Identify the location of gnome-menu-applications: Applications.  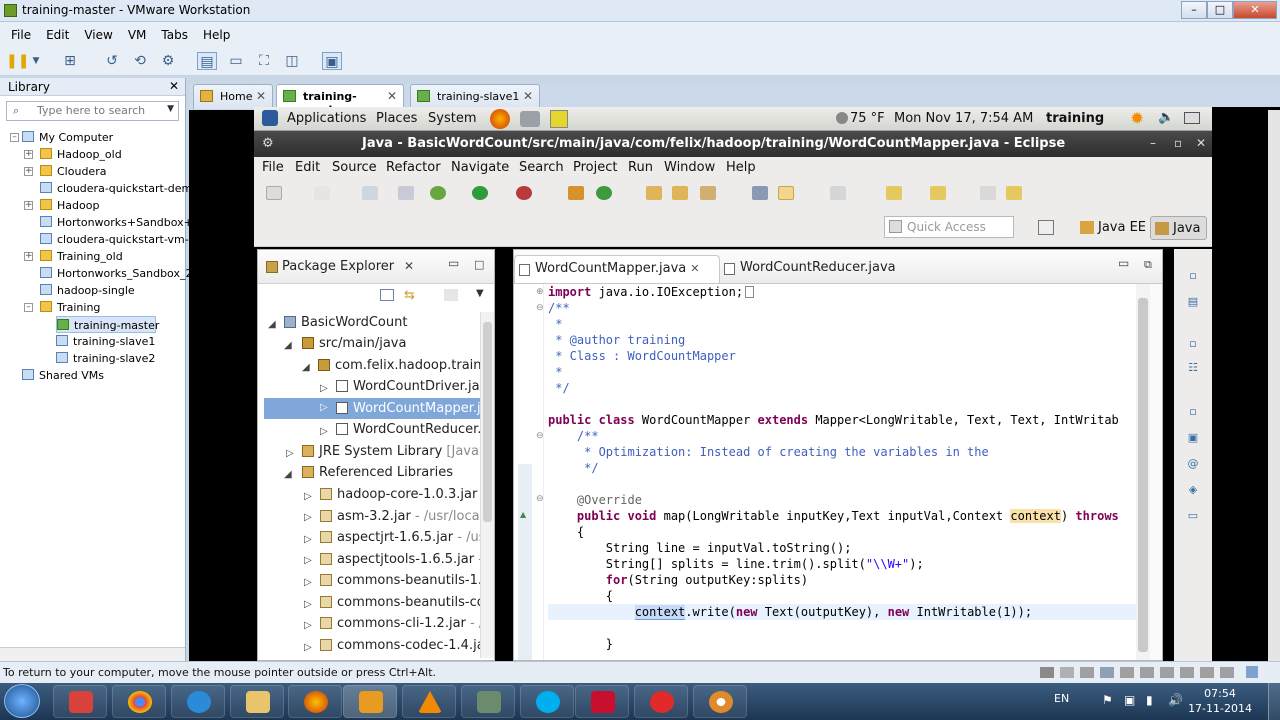
(326, 118).